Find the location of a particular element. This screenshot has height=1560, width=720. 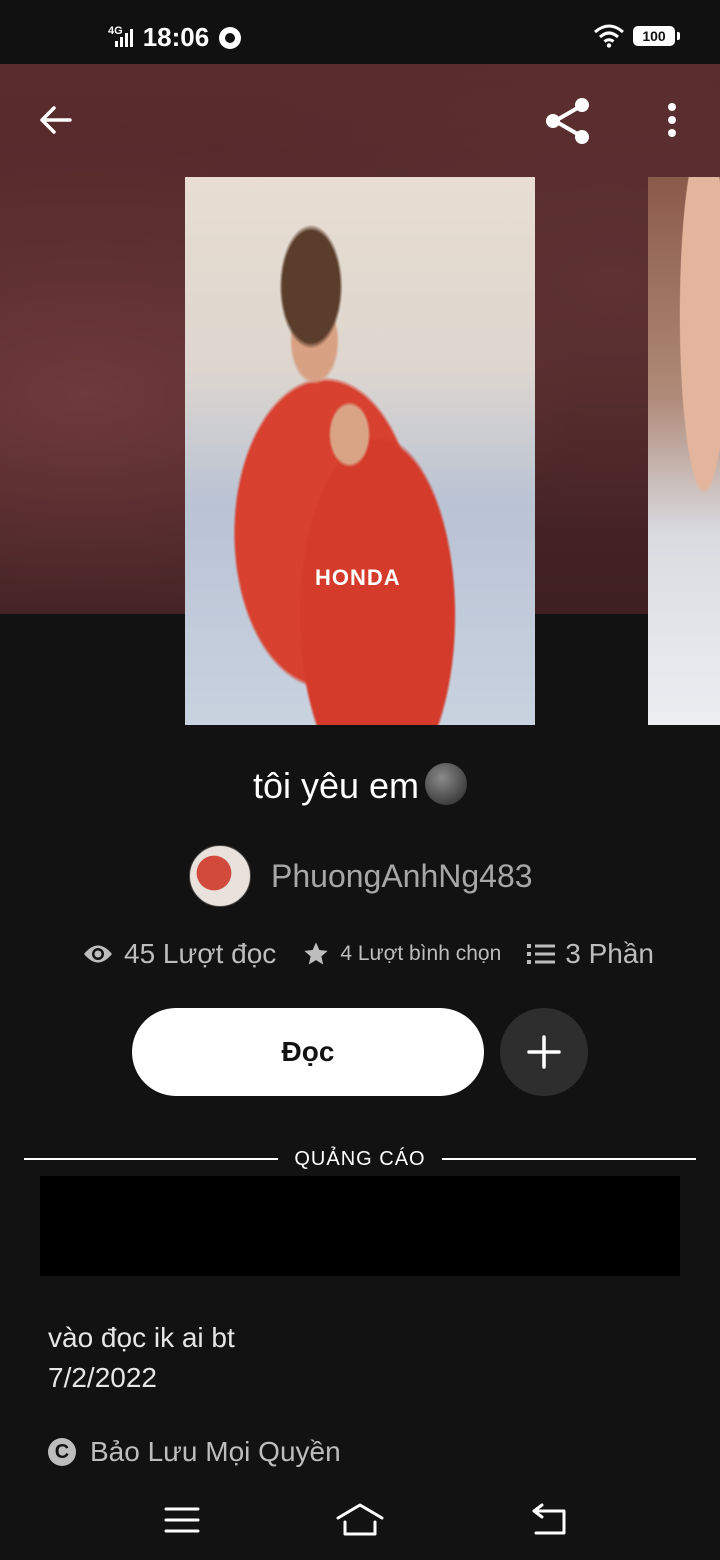

parts-count: 3 Phần is located at coordinates (609, 953).